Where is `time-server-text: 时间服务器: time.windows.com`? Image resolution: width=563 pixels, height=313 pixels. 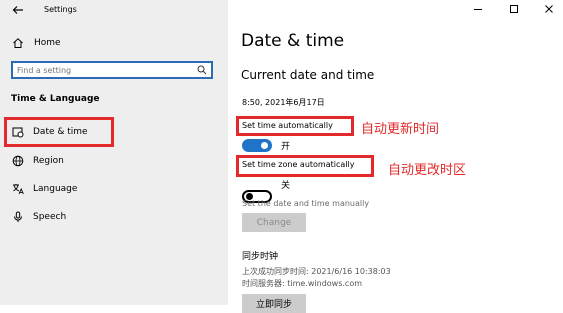 time-server-text: 时间服务器: time.windows.com is located at coordinates (302, 283).